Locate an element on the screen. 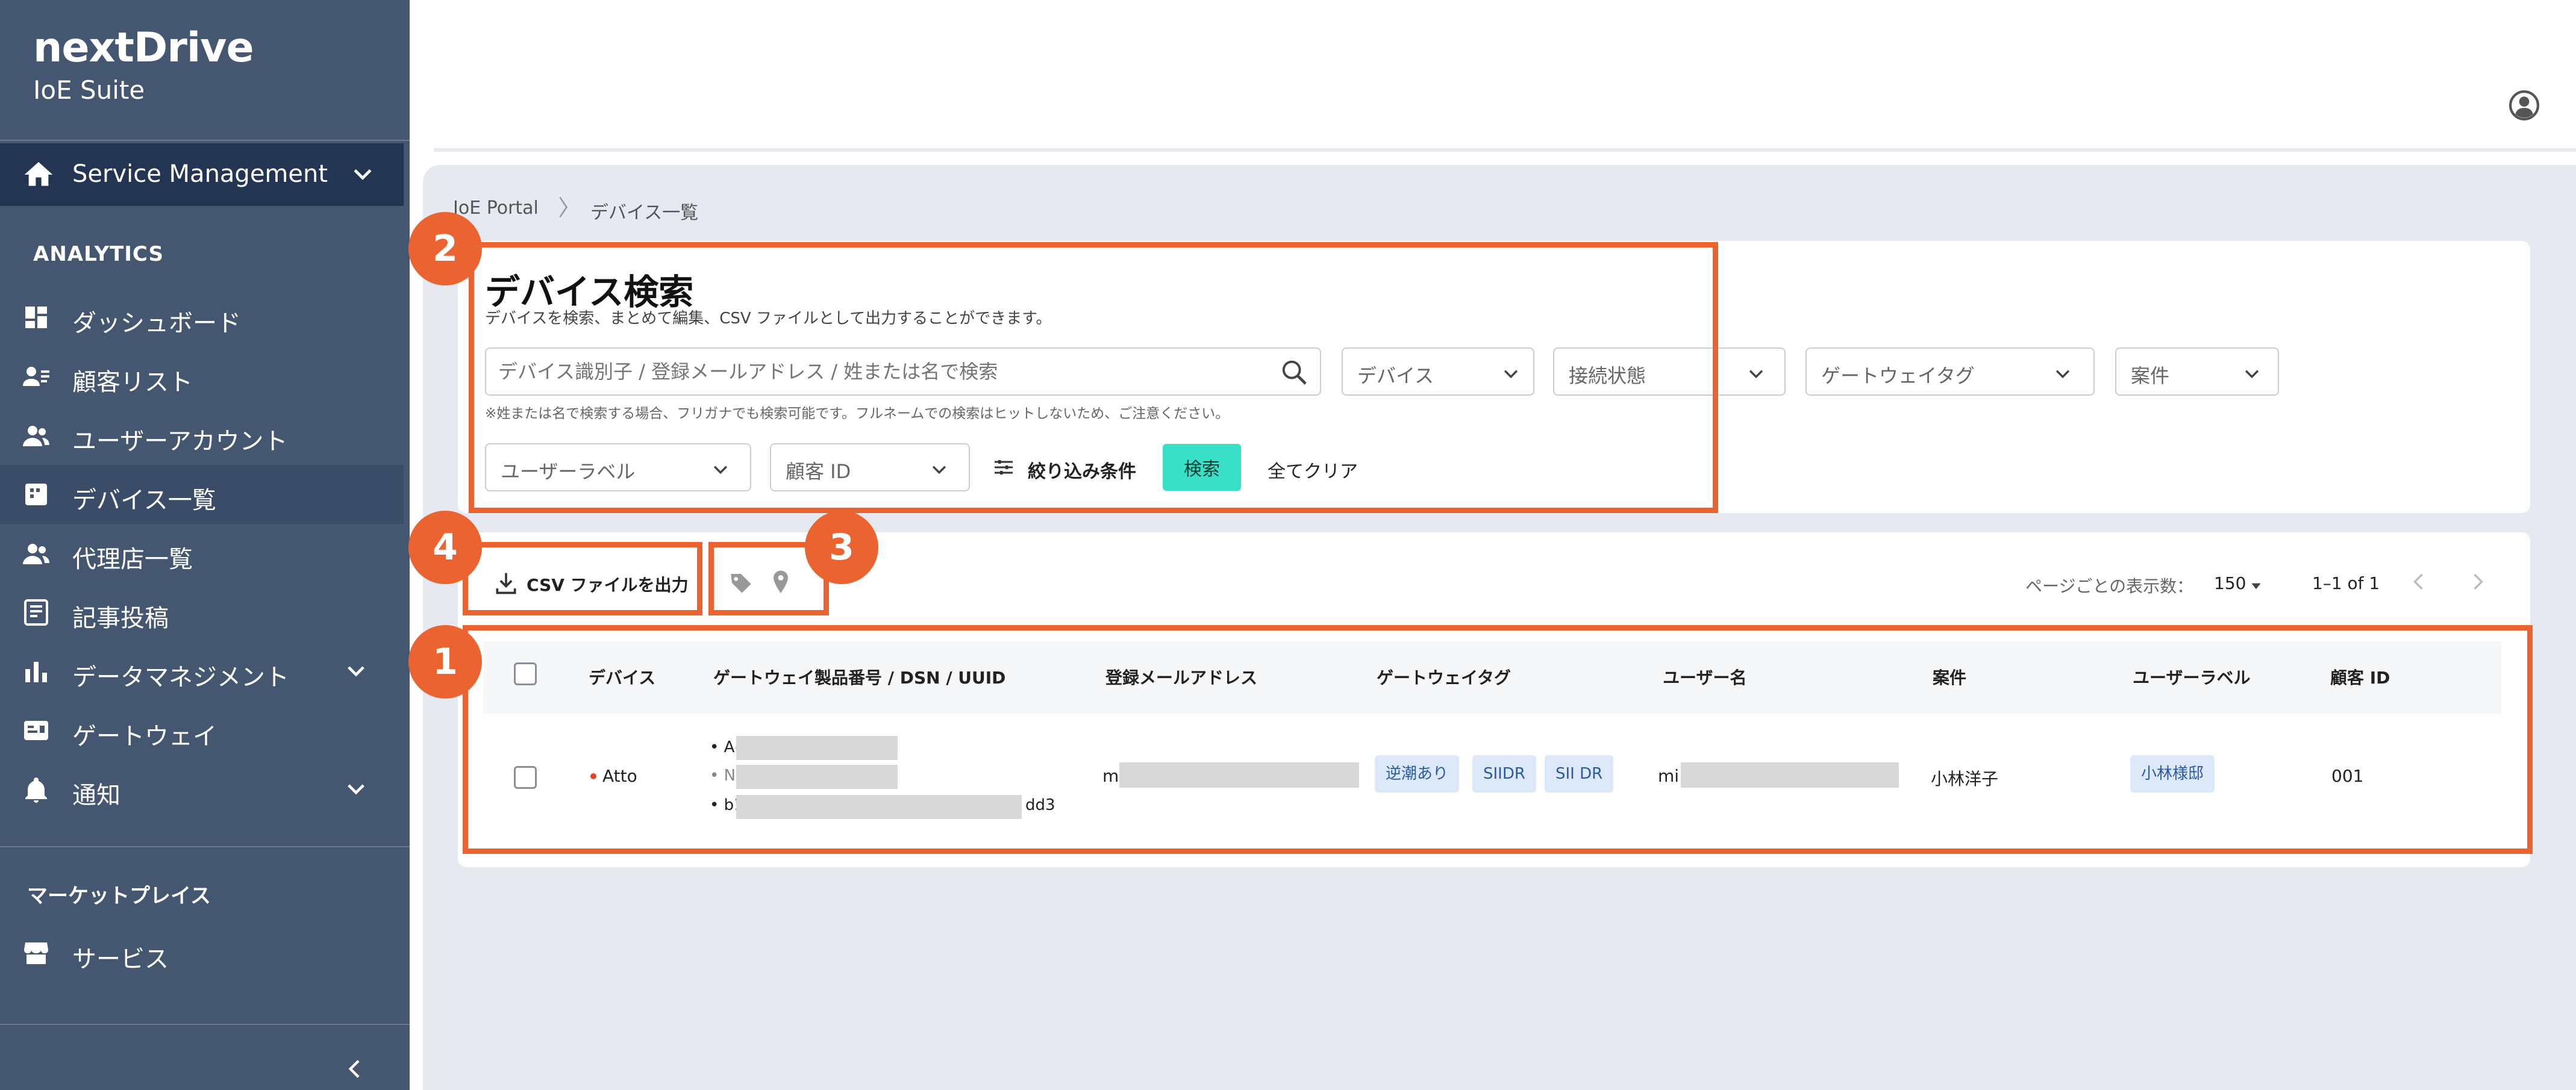  collapse-sidebar-icon is located at coordinates (355, 1069).